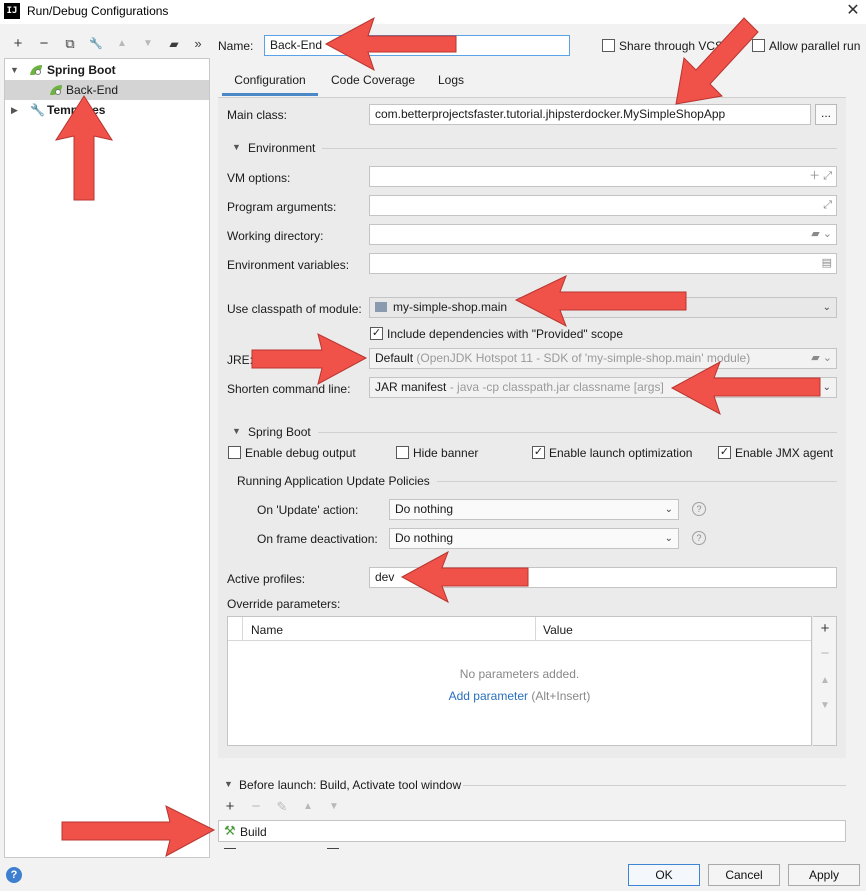 This screenshot has height=891, width=866. I want to click on add-param-button: +, so click(825, 629).